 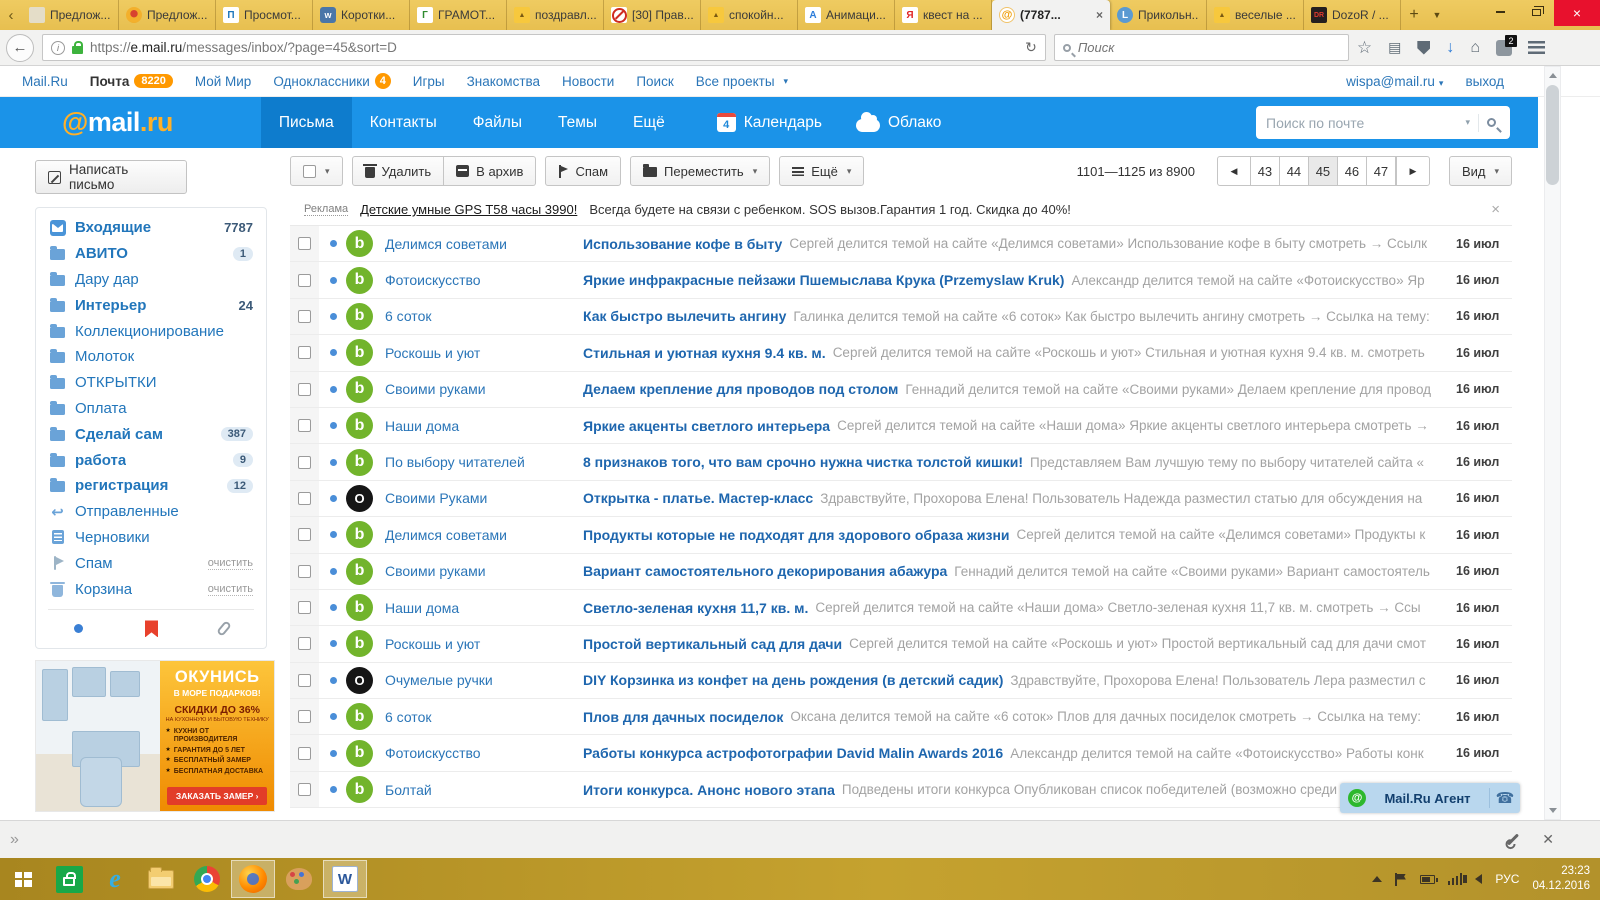 I want to click on mail-search-input, so click(x=1362, y=122).